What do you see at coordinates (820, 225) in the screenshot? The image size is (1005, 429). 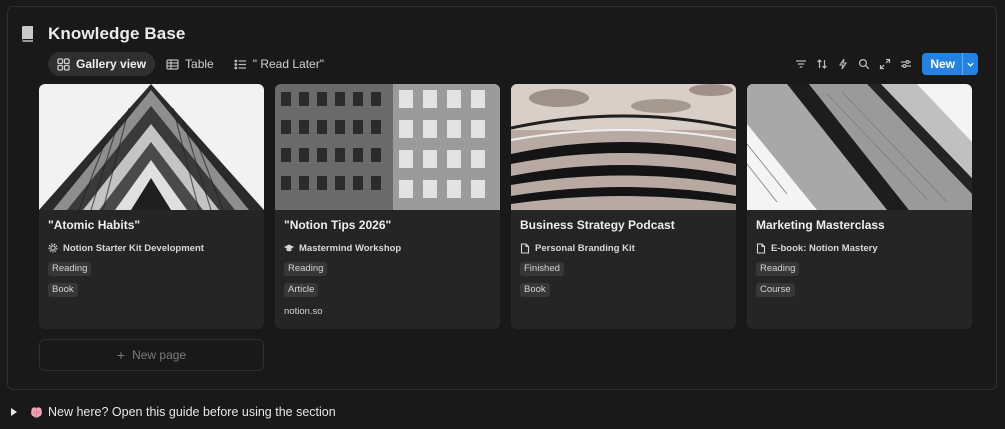 I see `card-title: Marketing Masterclass` at bounding box center [820, 225].